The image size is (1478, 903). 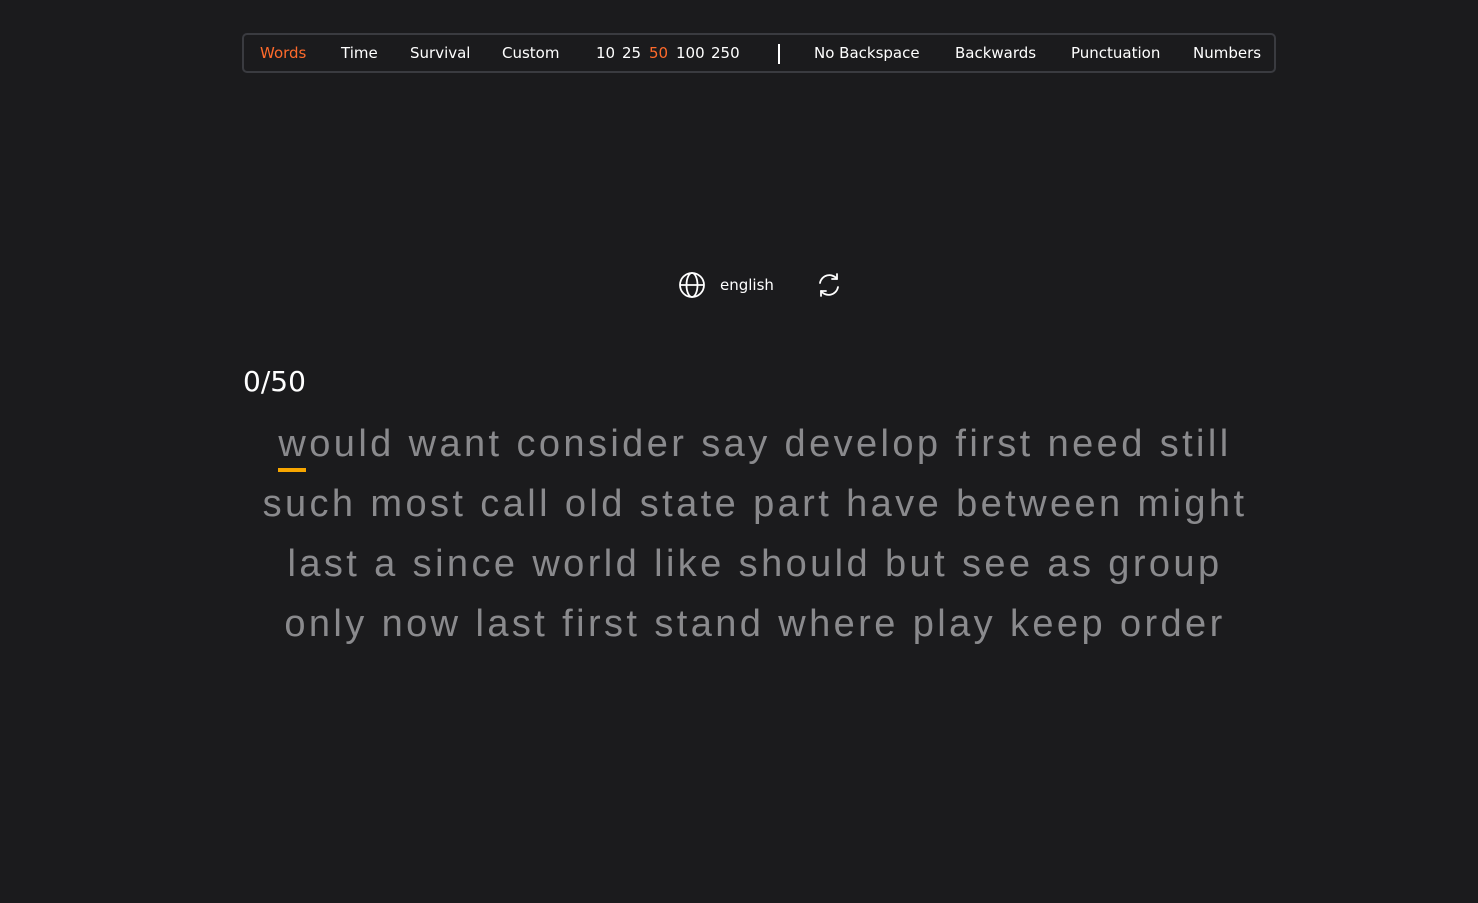 What do you see at coordinates (359, 53) in the screenshot?
I see `mode-time-button: Time` at bounding box center [359, 53].